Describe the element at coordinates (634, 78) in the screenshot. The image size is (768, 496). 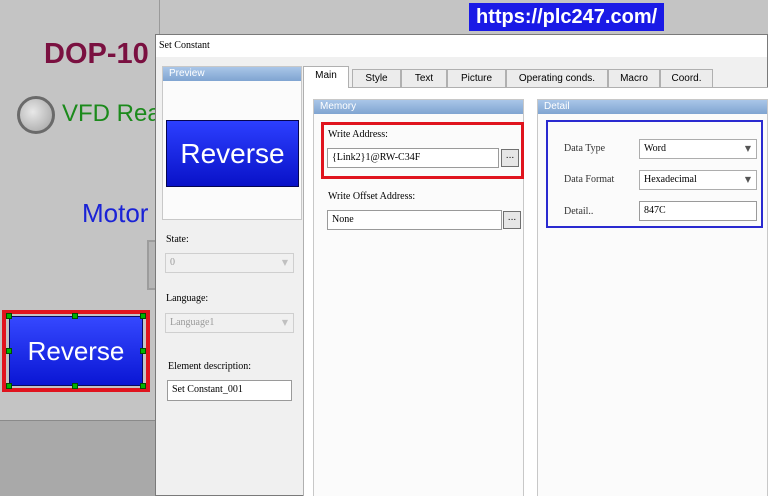
I see `tab-macro: Macro` at that location.